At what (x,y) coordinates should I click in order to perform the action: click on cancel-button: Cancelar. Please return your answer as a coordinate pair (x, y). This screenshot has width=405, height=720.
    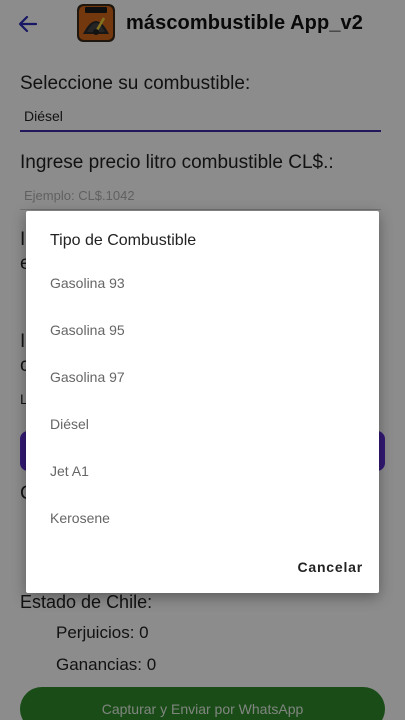
    Looking at the image, I should click on (330, 567).